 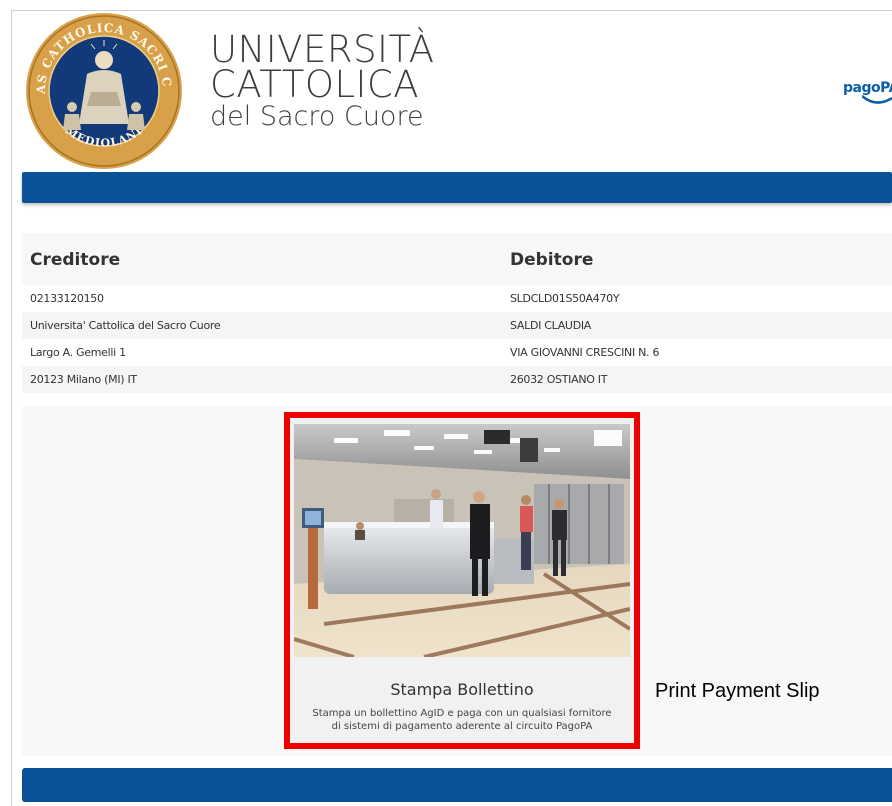 What do you see at coordinates (551, 325) in the screenshot?
I see `debtor-name: SALDI CLAUDIA` at bounding box center [551, 325].